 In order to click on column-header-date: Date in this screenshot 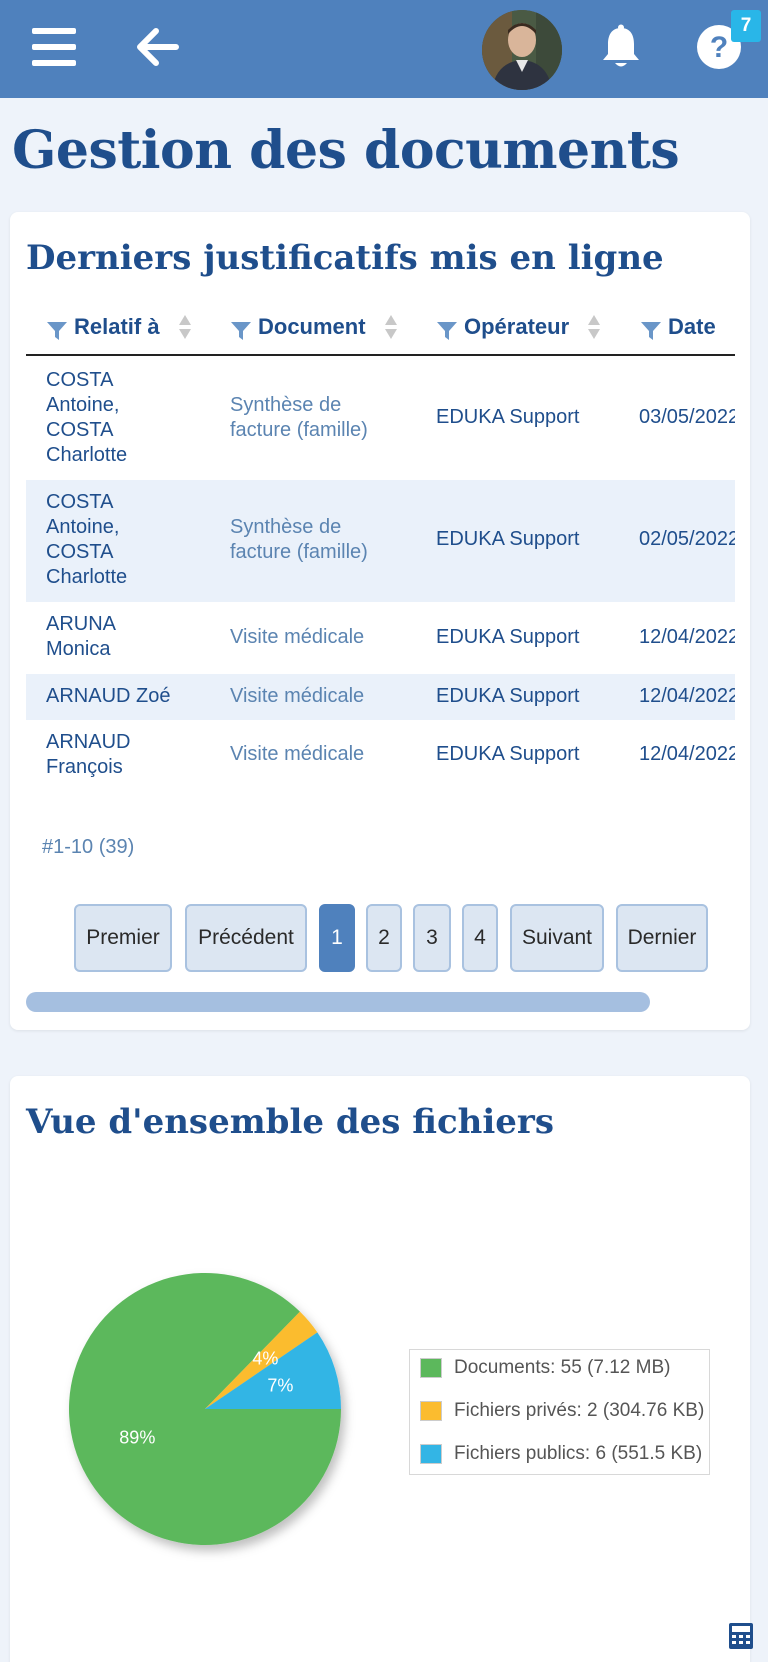, I will do `click(678, 327)`.